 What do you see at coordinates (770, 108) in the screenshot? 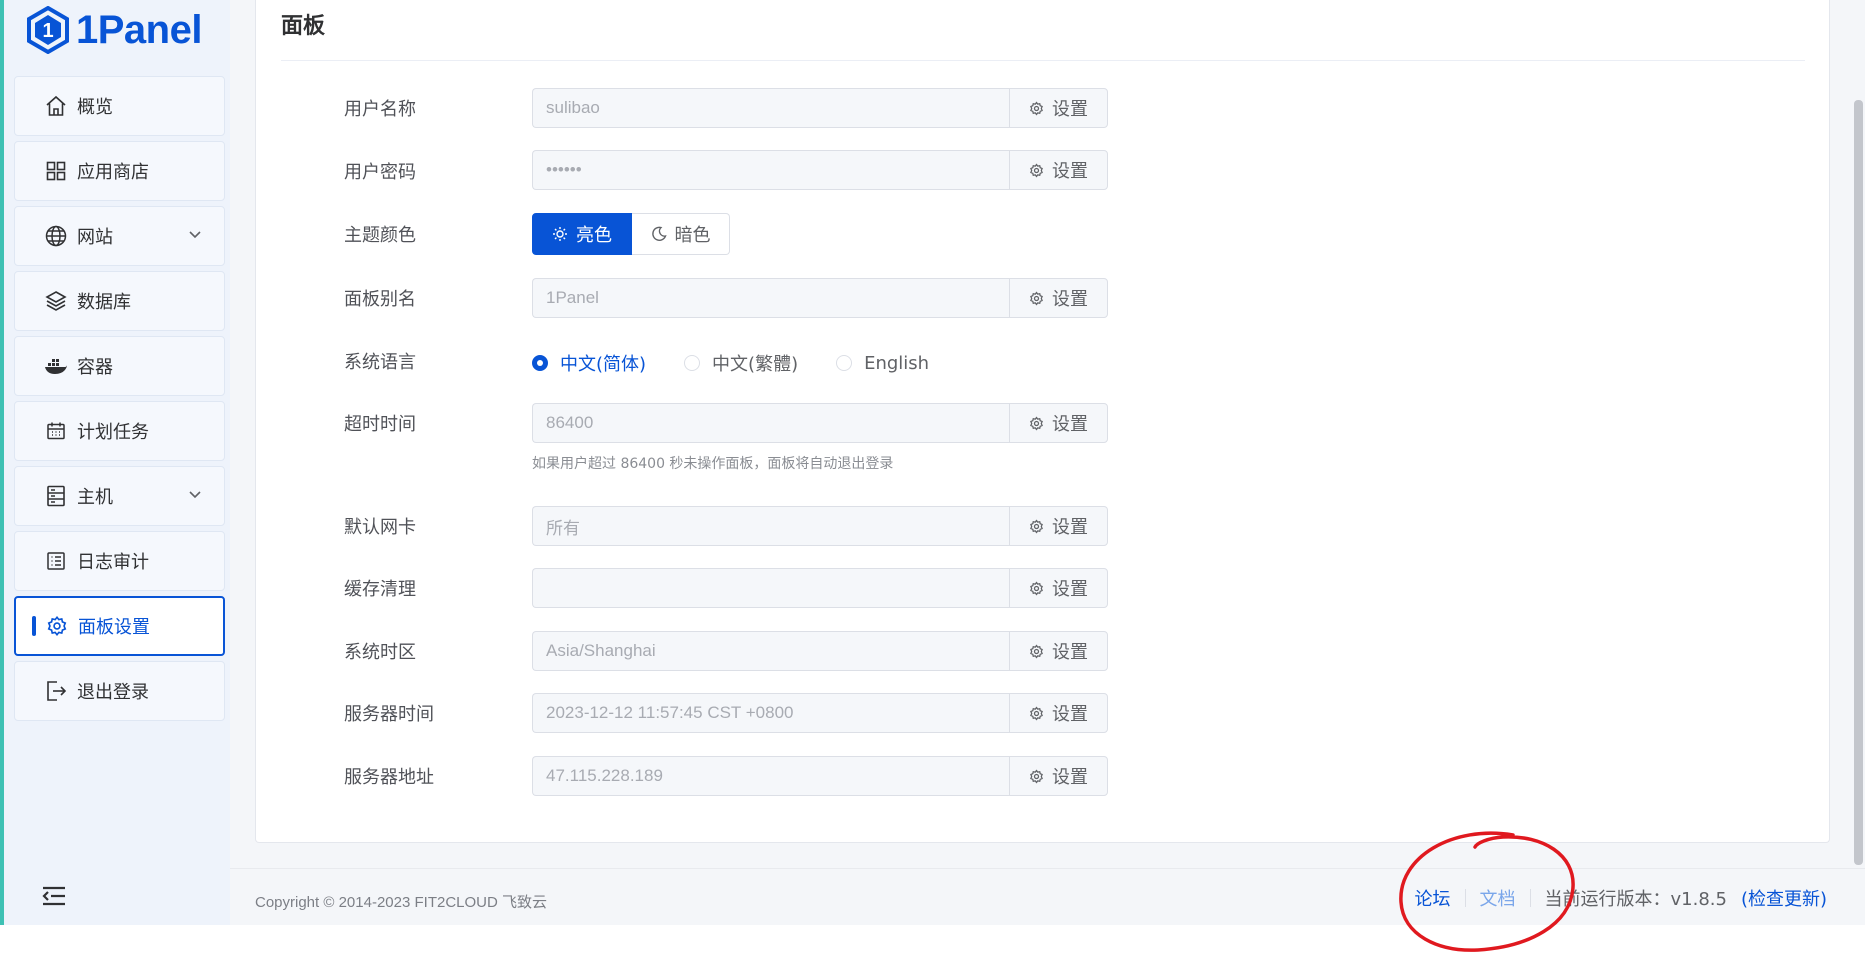
I see `username-input: sulibao` at bounding box center [770, 108].